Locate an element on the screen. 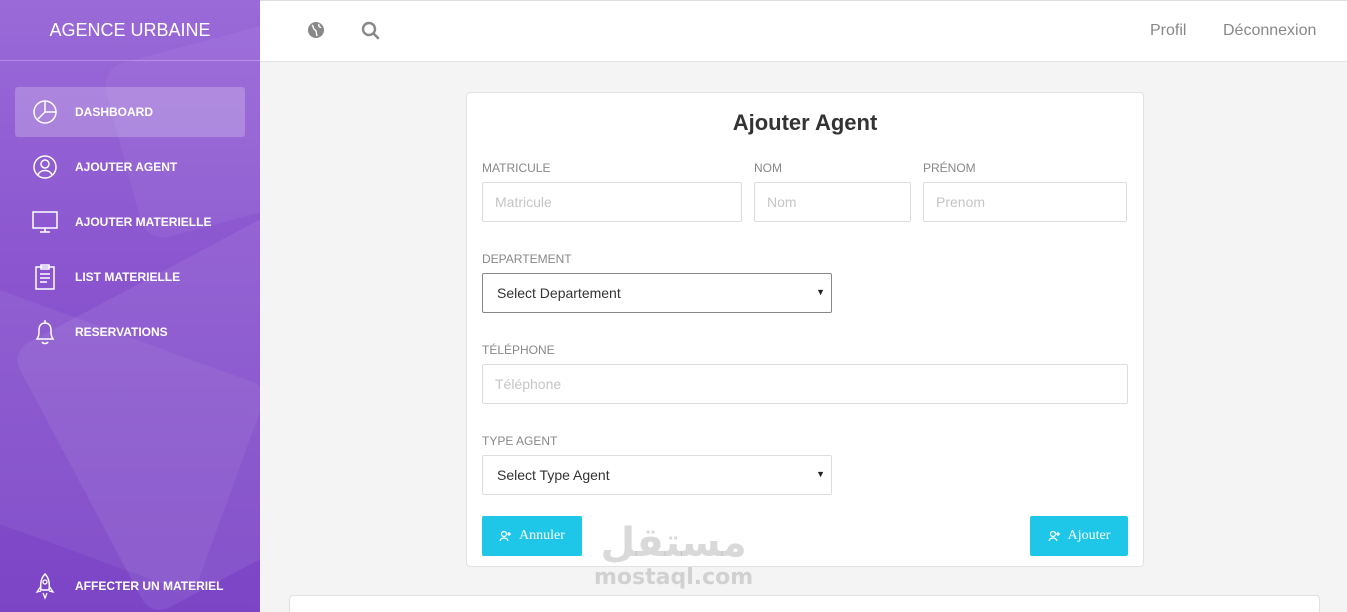 The width and height of the screenshot is (1347, 612). sidebar-item-label: DASHBOARD is located at coordinates (114, 112).